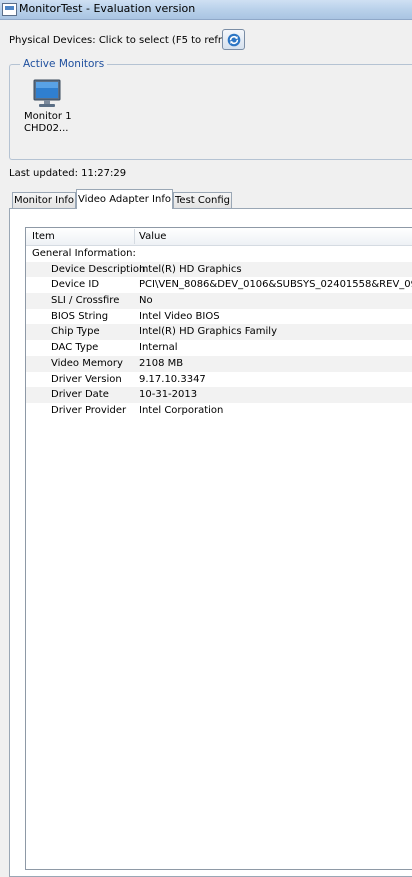  What do you see at coordinates (219, 254) in the screenshot?
I see `group-row: General Information:` at bounding box center [219, 254].